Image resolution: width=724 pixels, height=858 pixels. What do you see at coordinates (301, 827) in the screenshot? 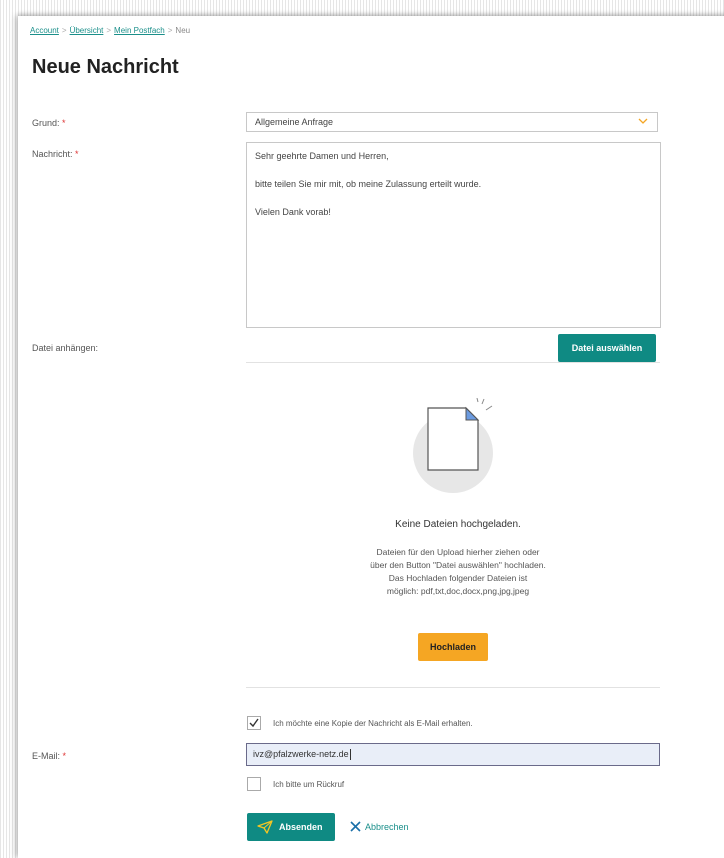
I see `submit-button-label: Absenden` at bounding box center [301, 827].